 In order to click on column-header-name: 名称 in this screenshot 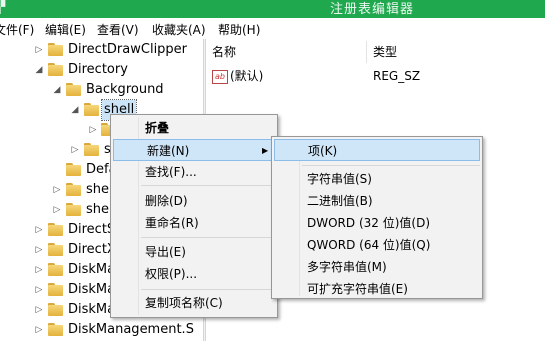, I will do `click(224, 52)`.